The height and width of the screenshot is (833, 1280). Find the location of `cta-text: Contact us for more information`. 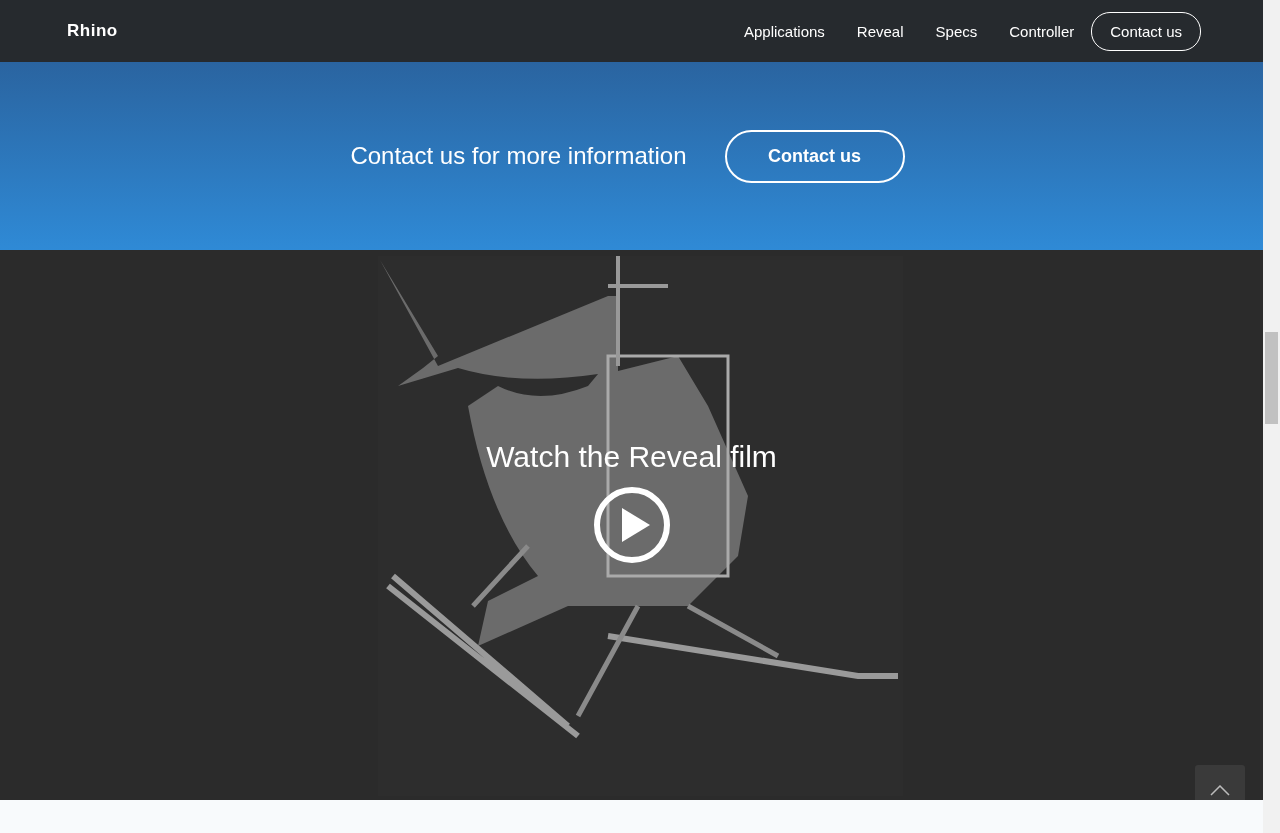

cta-text: Contact us for more information is located at coordinates (518, 156).